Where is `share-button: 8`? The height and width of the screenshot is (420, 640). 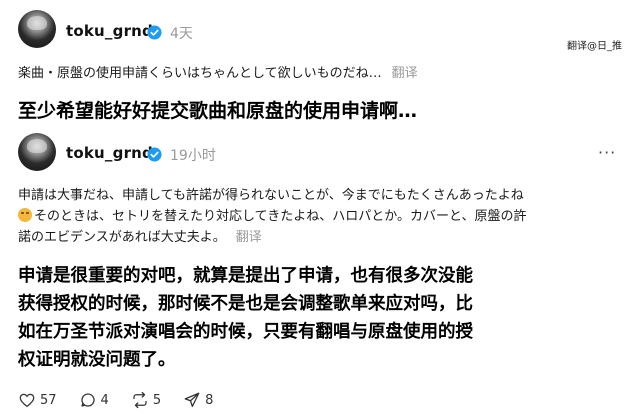
share-button: 8 is located at coordinates (198, 400).